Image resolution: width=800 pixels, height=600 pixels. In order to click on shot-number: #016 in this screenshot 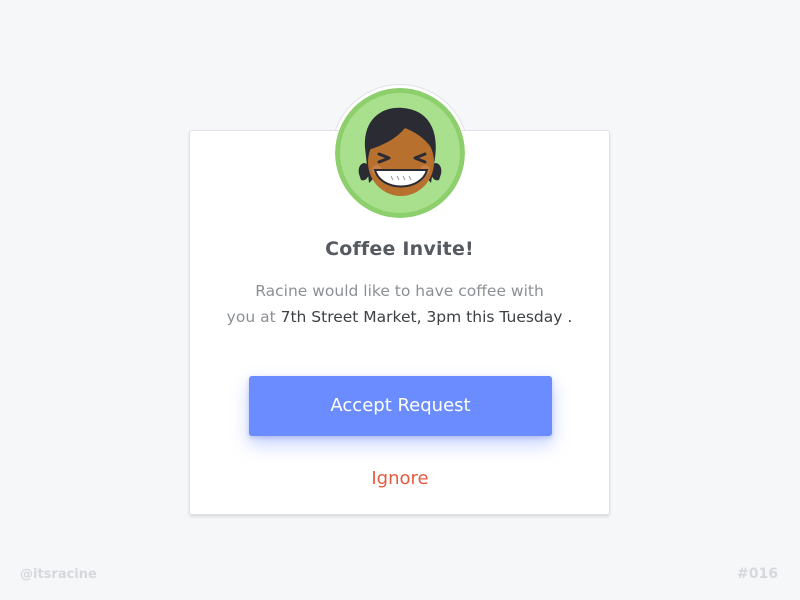, I will do `click(757, 574)`.